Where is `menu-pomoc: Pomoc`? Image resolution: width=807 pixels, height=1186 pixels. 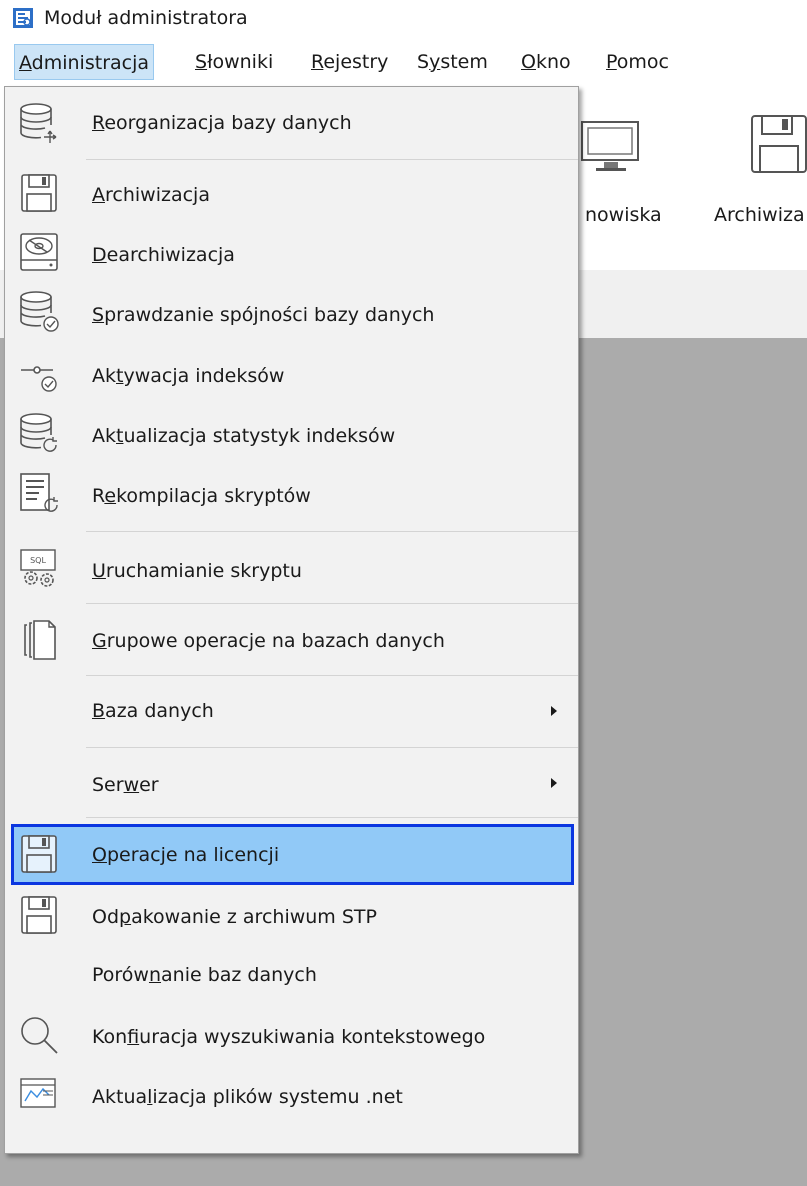 menu-pomoc: Pomoc is located at coordinates (637, 62).